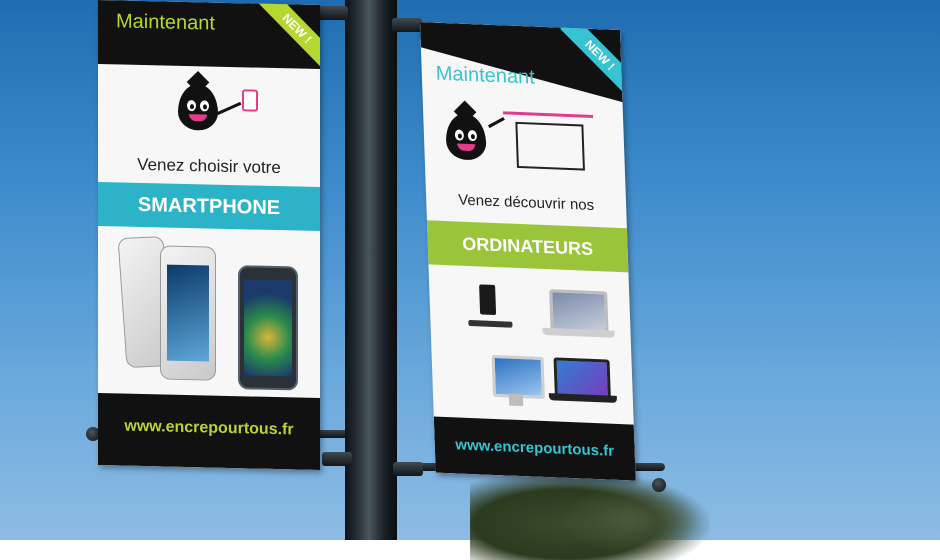 Image resolution: width=940 pixels, height=560 pixels. Describe the element at coordinates (527, 246) in the screenshot. I see `banner-category: ORDINATEURS` at that location.